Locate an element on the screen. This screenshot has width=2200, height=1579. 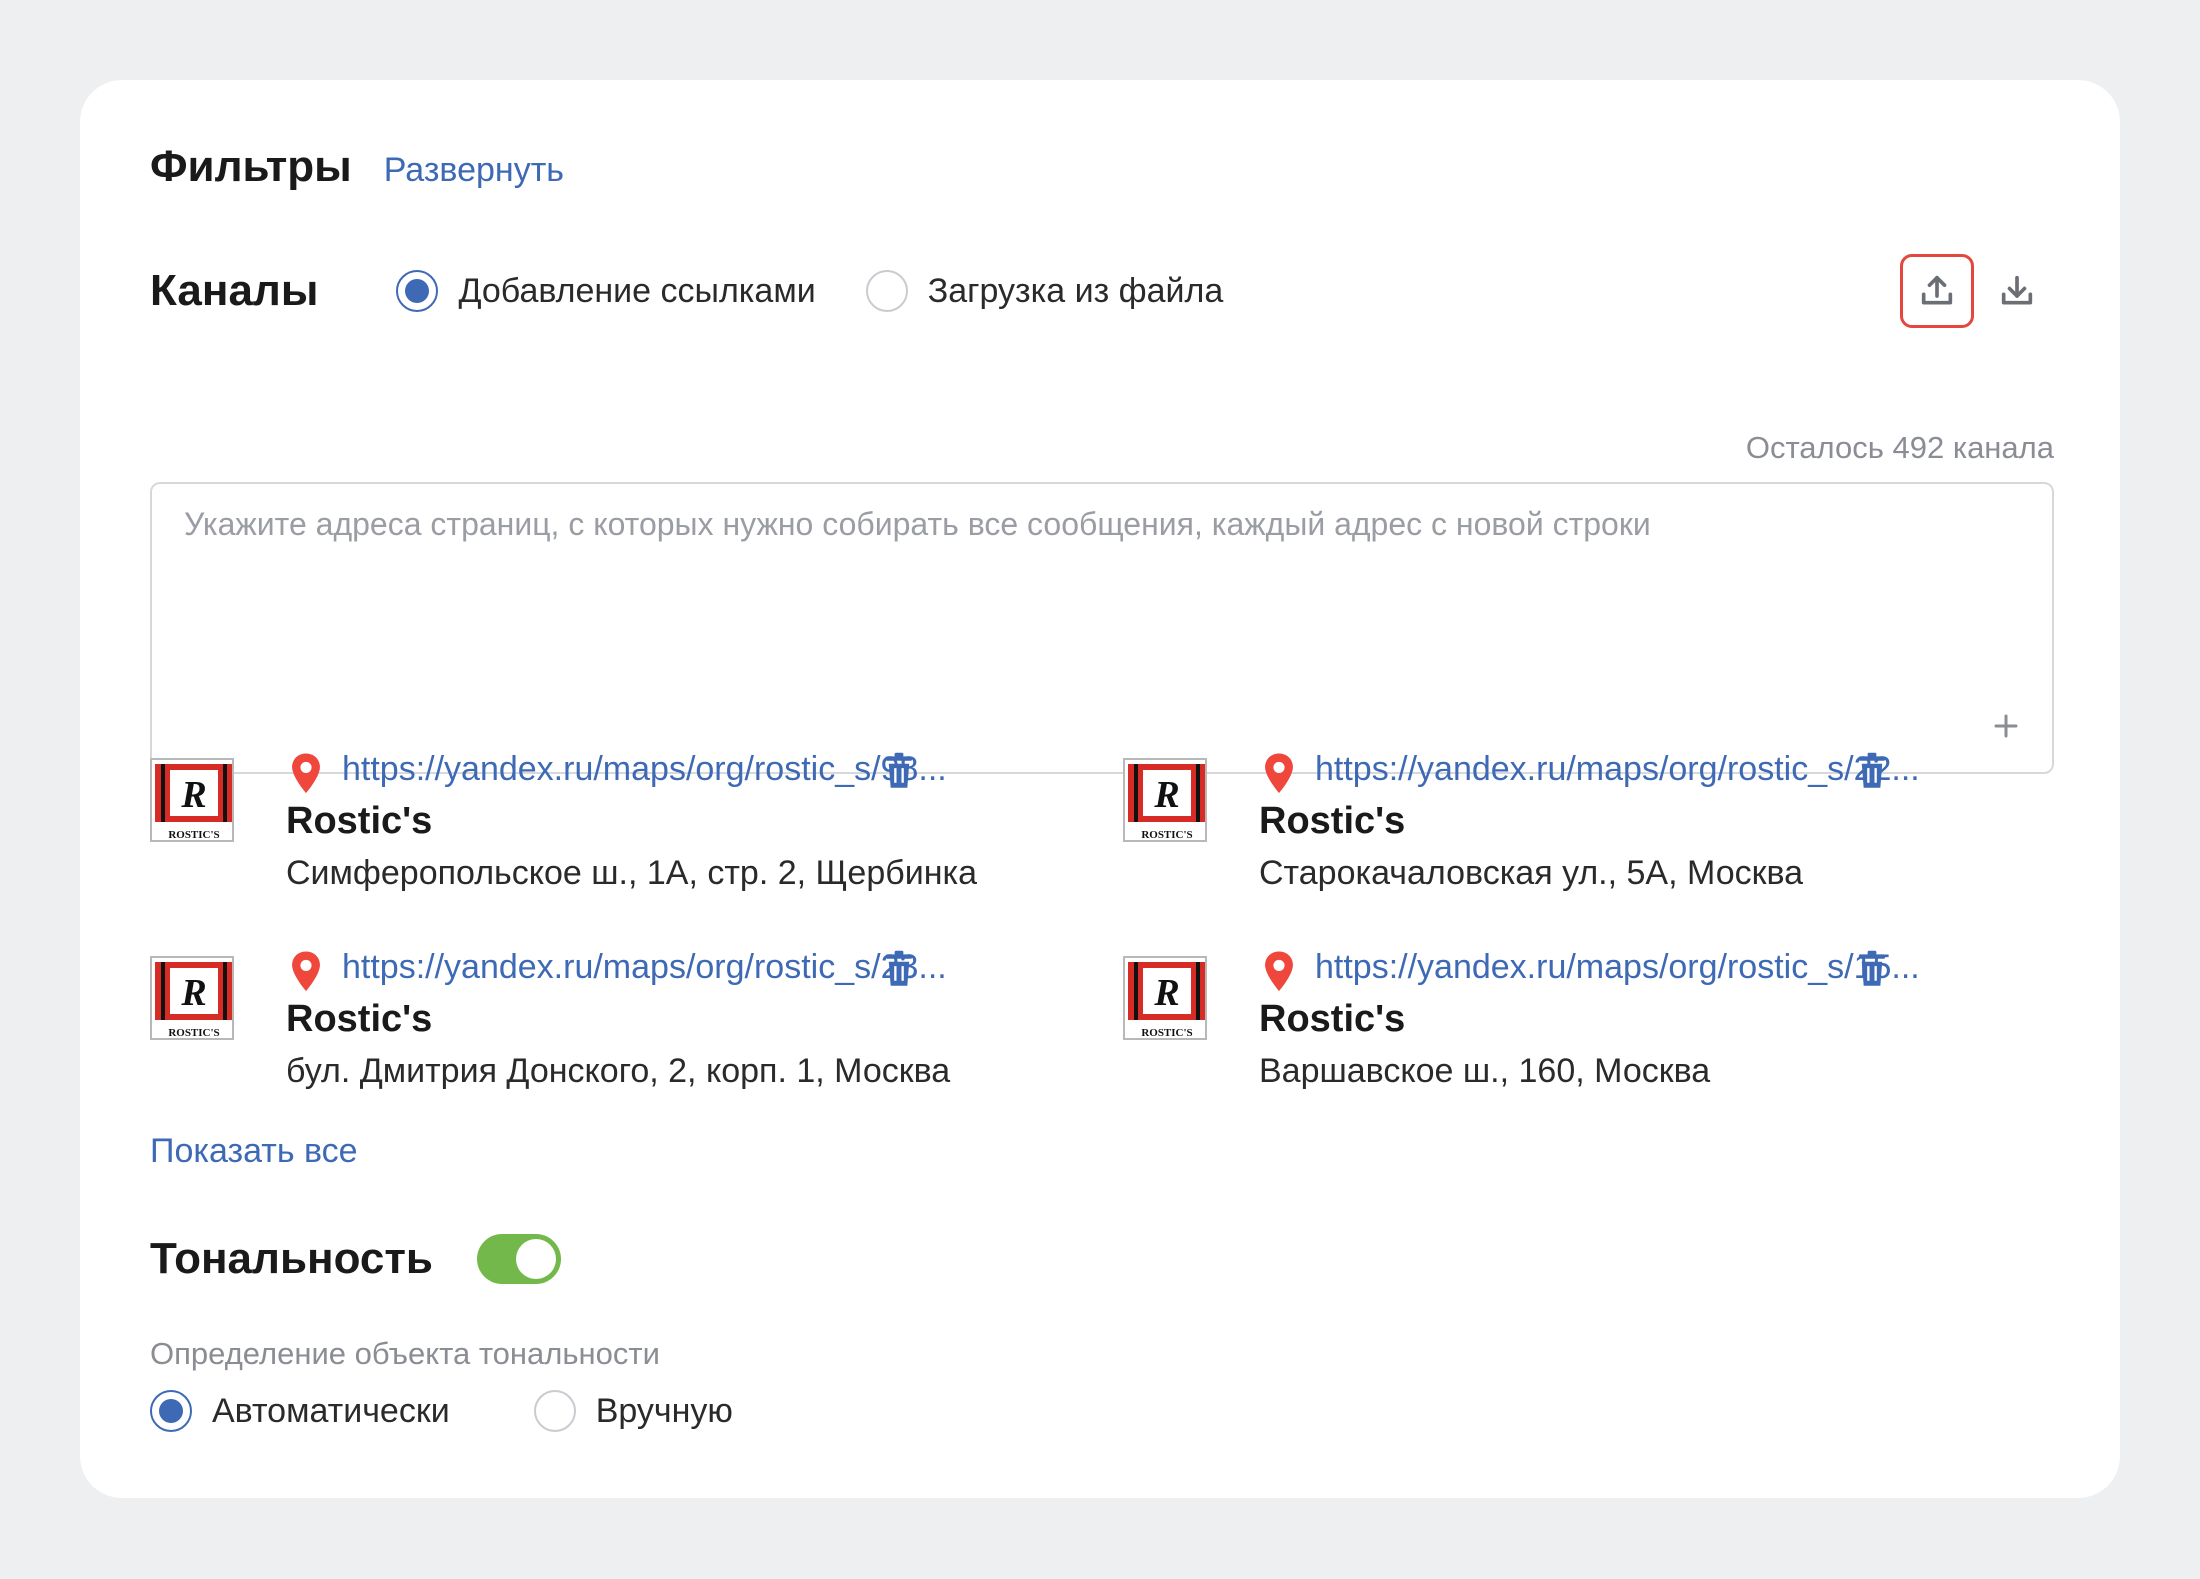
radio-manual-label: Вручную is located at coordinates (664, 1410).